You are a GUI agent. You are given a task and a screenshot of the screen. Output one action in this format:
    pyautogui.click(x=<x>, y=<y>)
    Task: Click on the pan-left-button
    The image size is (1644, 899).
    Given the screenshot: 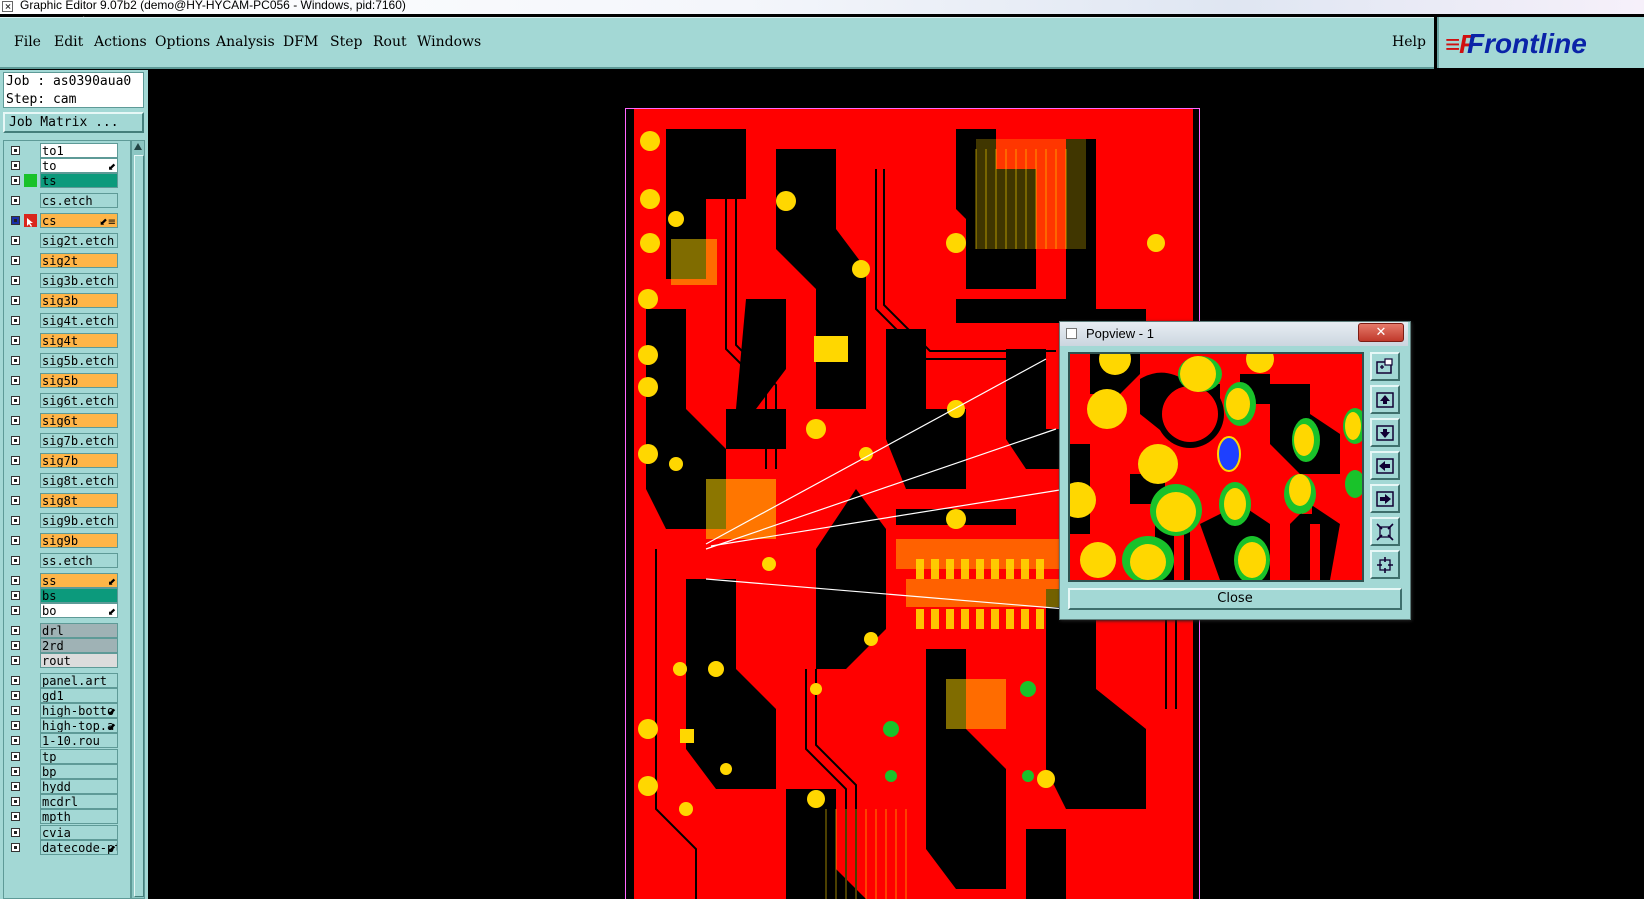 What is the action you would take?
    pyautogui.click(x=1385, y=465)
    